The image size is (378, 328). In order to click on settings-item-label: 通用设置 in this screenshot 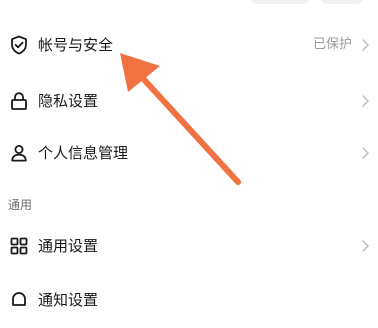, I will do `click(68, 246)`.